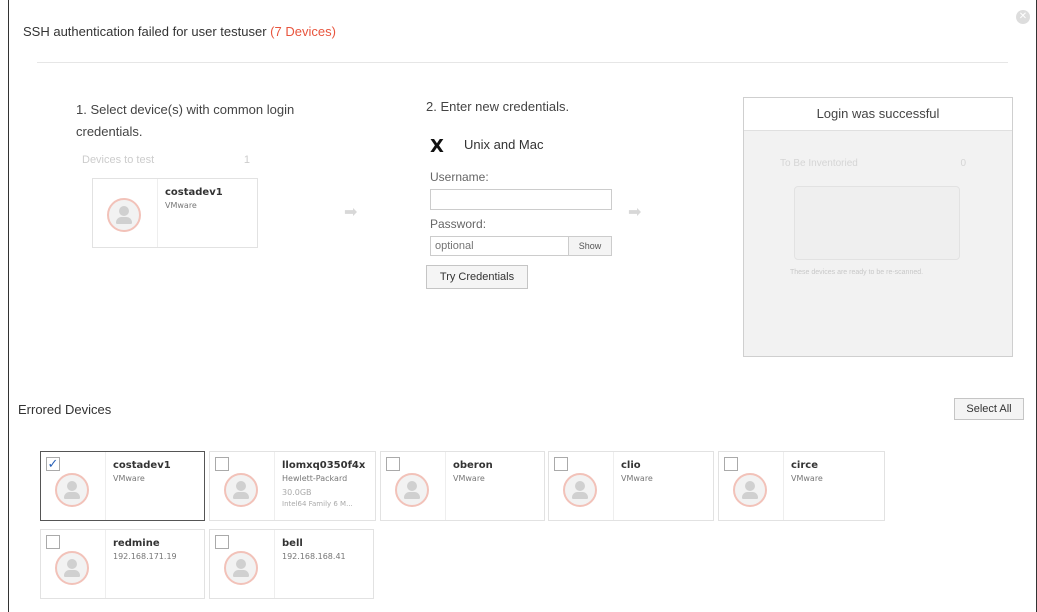  Describe the element at coordinates (122, 564) in the screenshot. I see `errored-device-card: redmine 192.168.171.19` at that location.